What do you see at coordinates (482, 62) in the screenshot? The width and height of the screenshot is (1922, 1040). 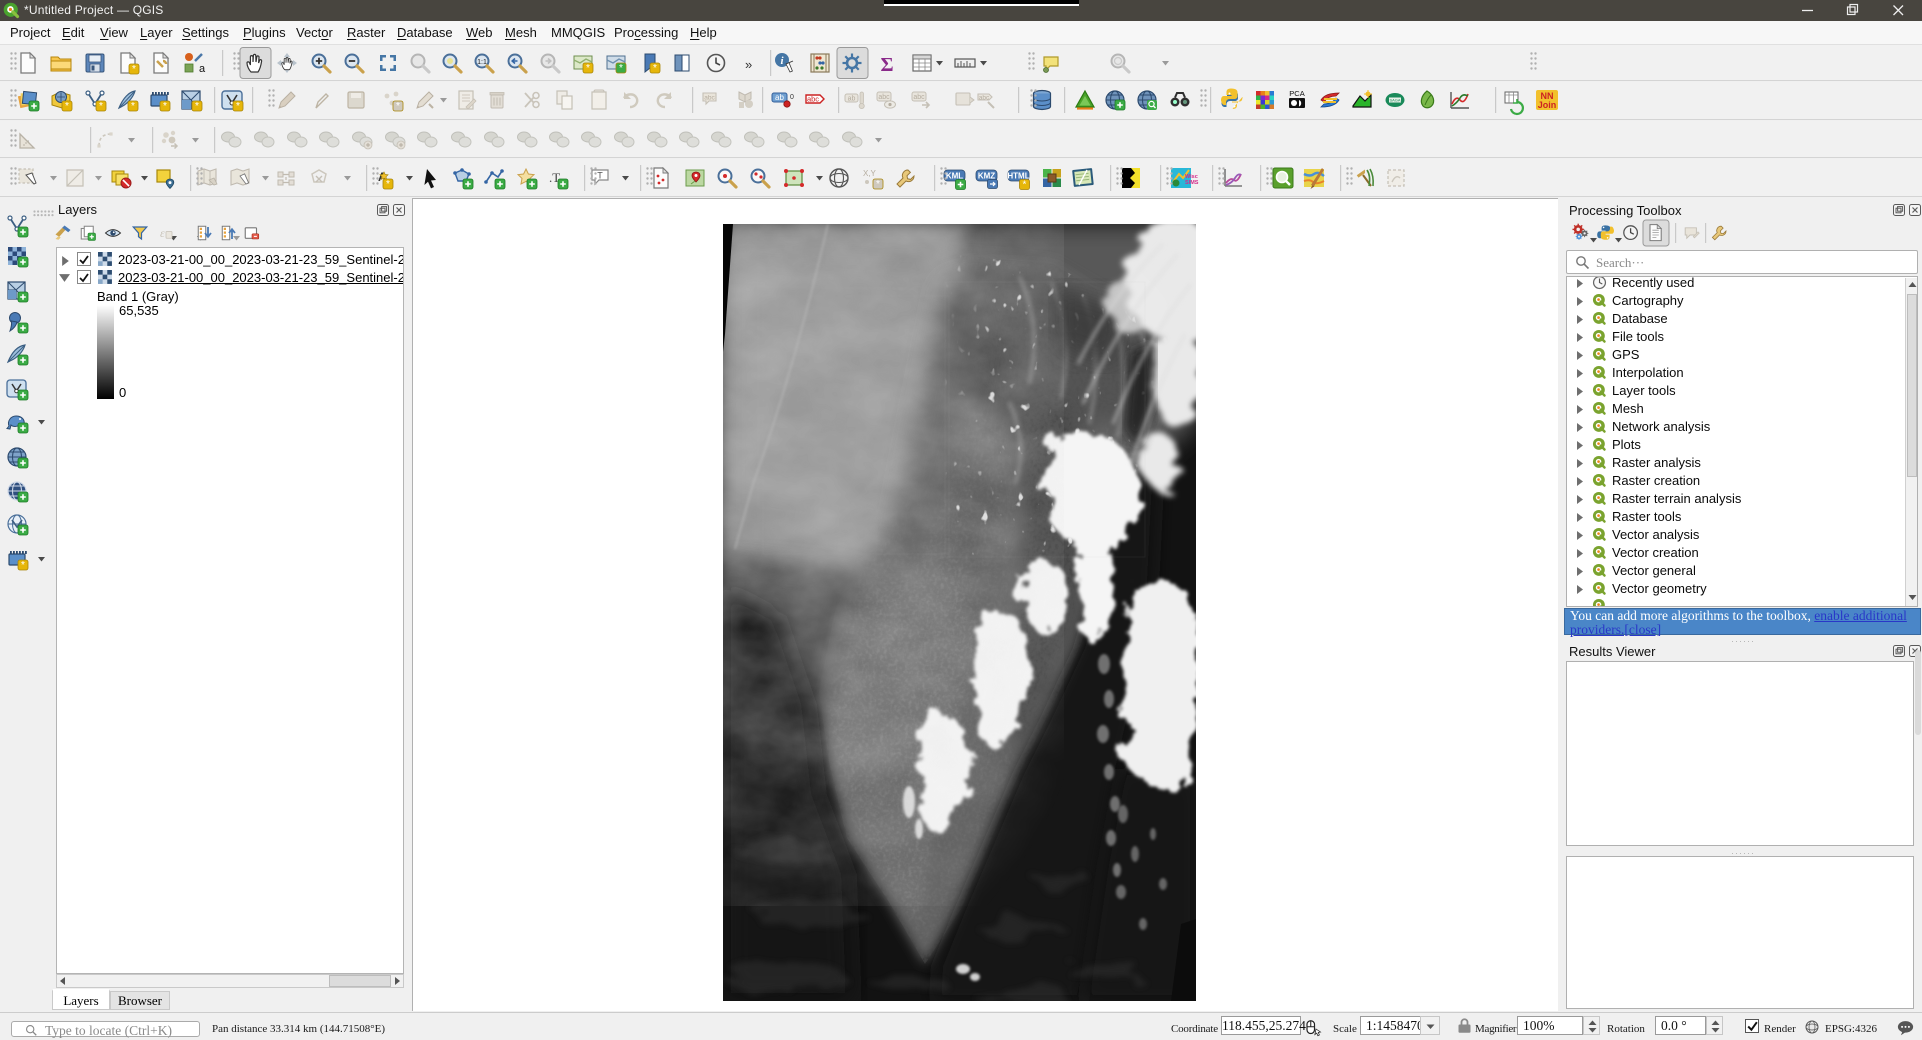 I see `svg-text: 1:1` at bounding box center [482, 62].